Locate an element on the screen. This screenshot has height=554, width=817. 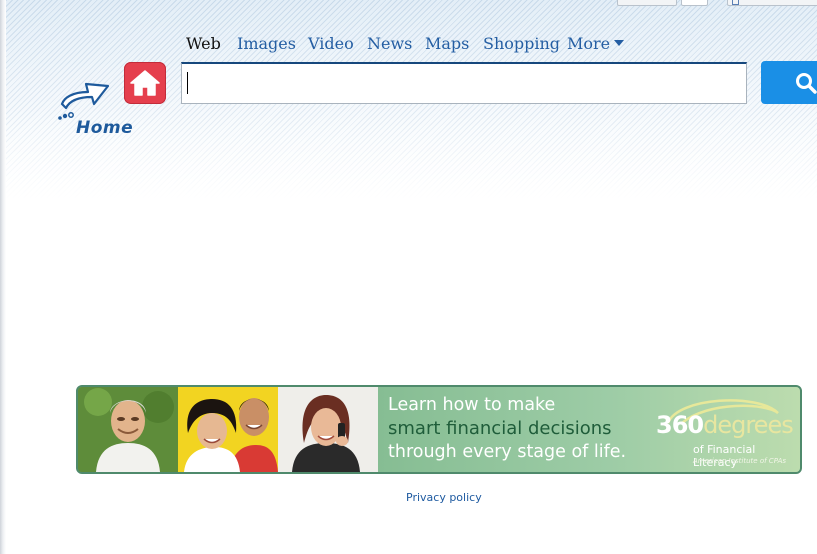
house-icon is located at coordinates (145, 83).